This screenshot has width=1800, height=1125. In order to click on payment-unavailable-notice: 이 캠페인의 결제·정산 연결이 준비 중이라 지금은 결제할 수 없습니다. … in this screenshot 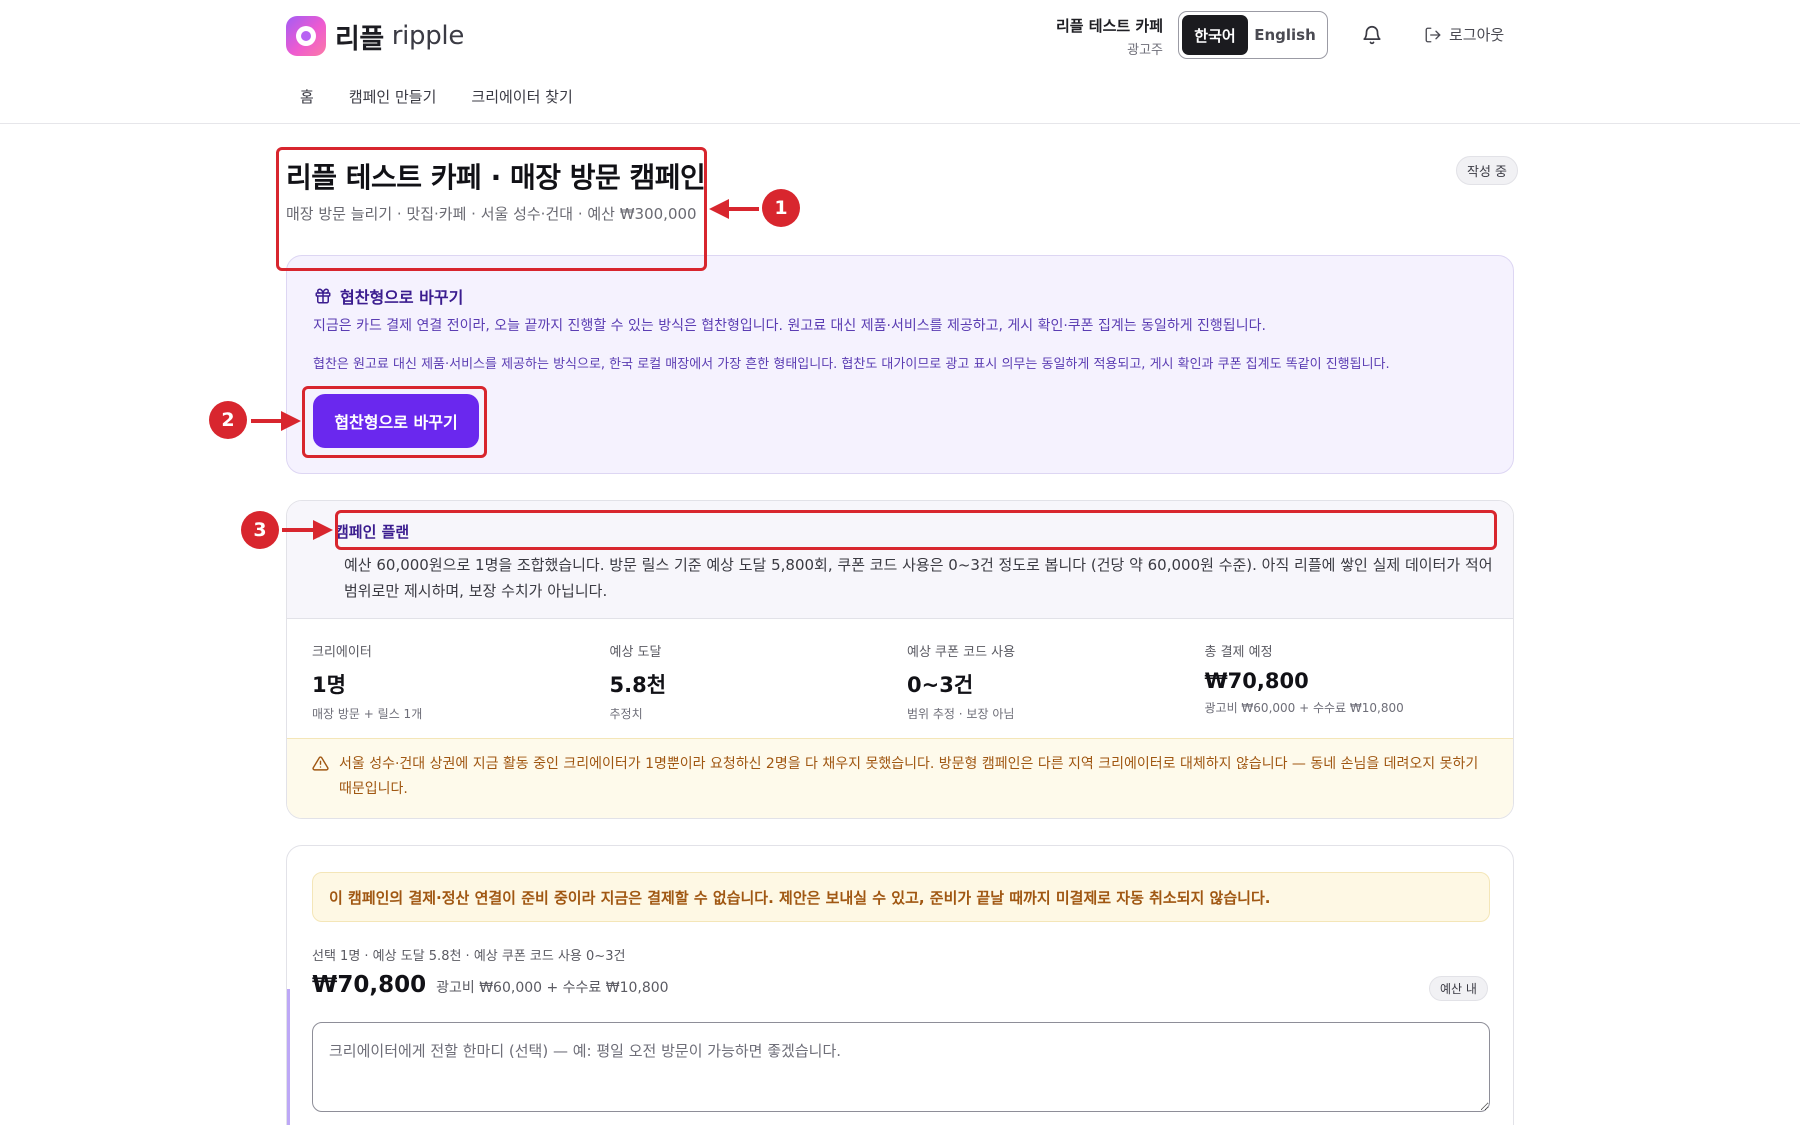, I will do `click(901, 897)`.